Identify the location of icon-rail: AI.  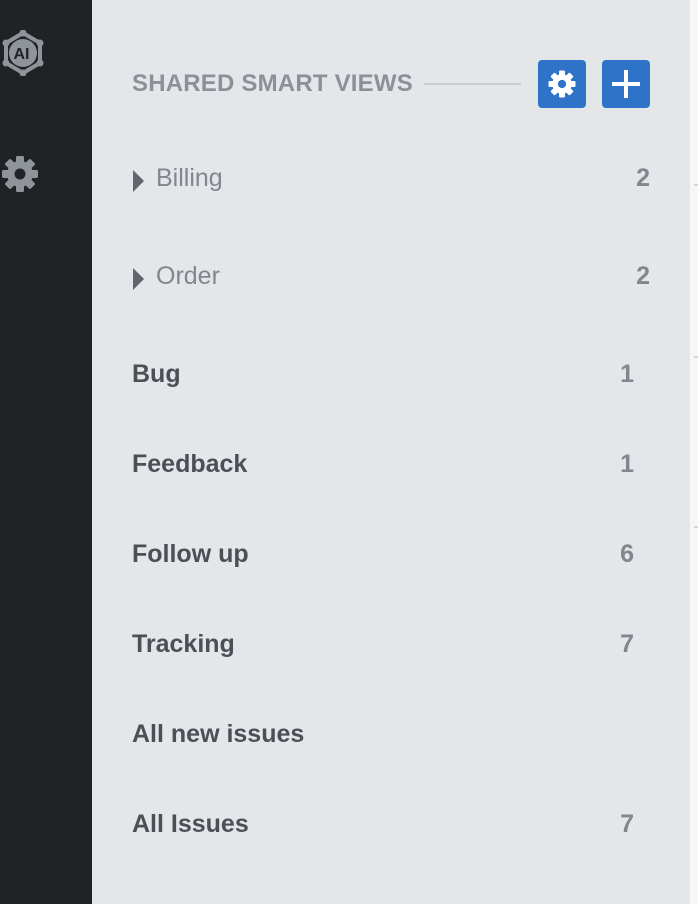
(46, 452).